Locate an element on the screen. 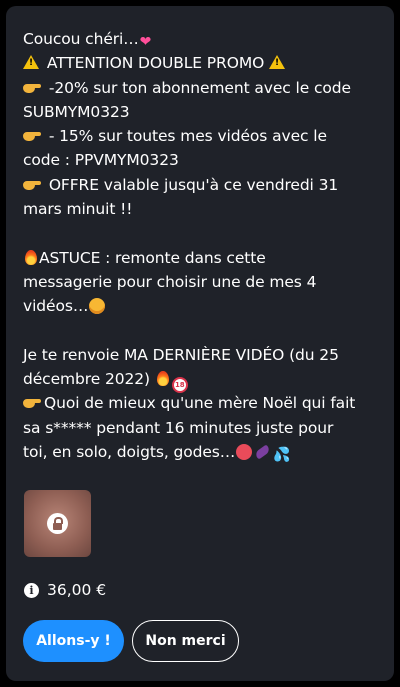  price-row: i 36,00 € is located at coordinates (65, 590).